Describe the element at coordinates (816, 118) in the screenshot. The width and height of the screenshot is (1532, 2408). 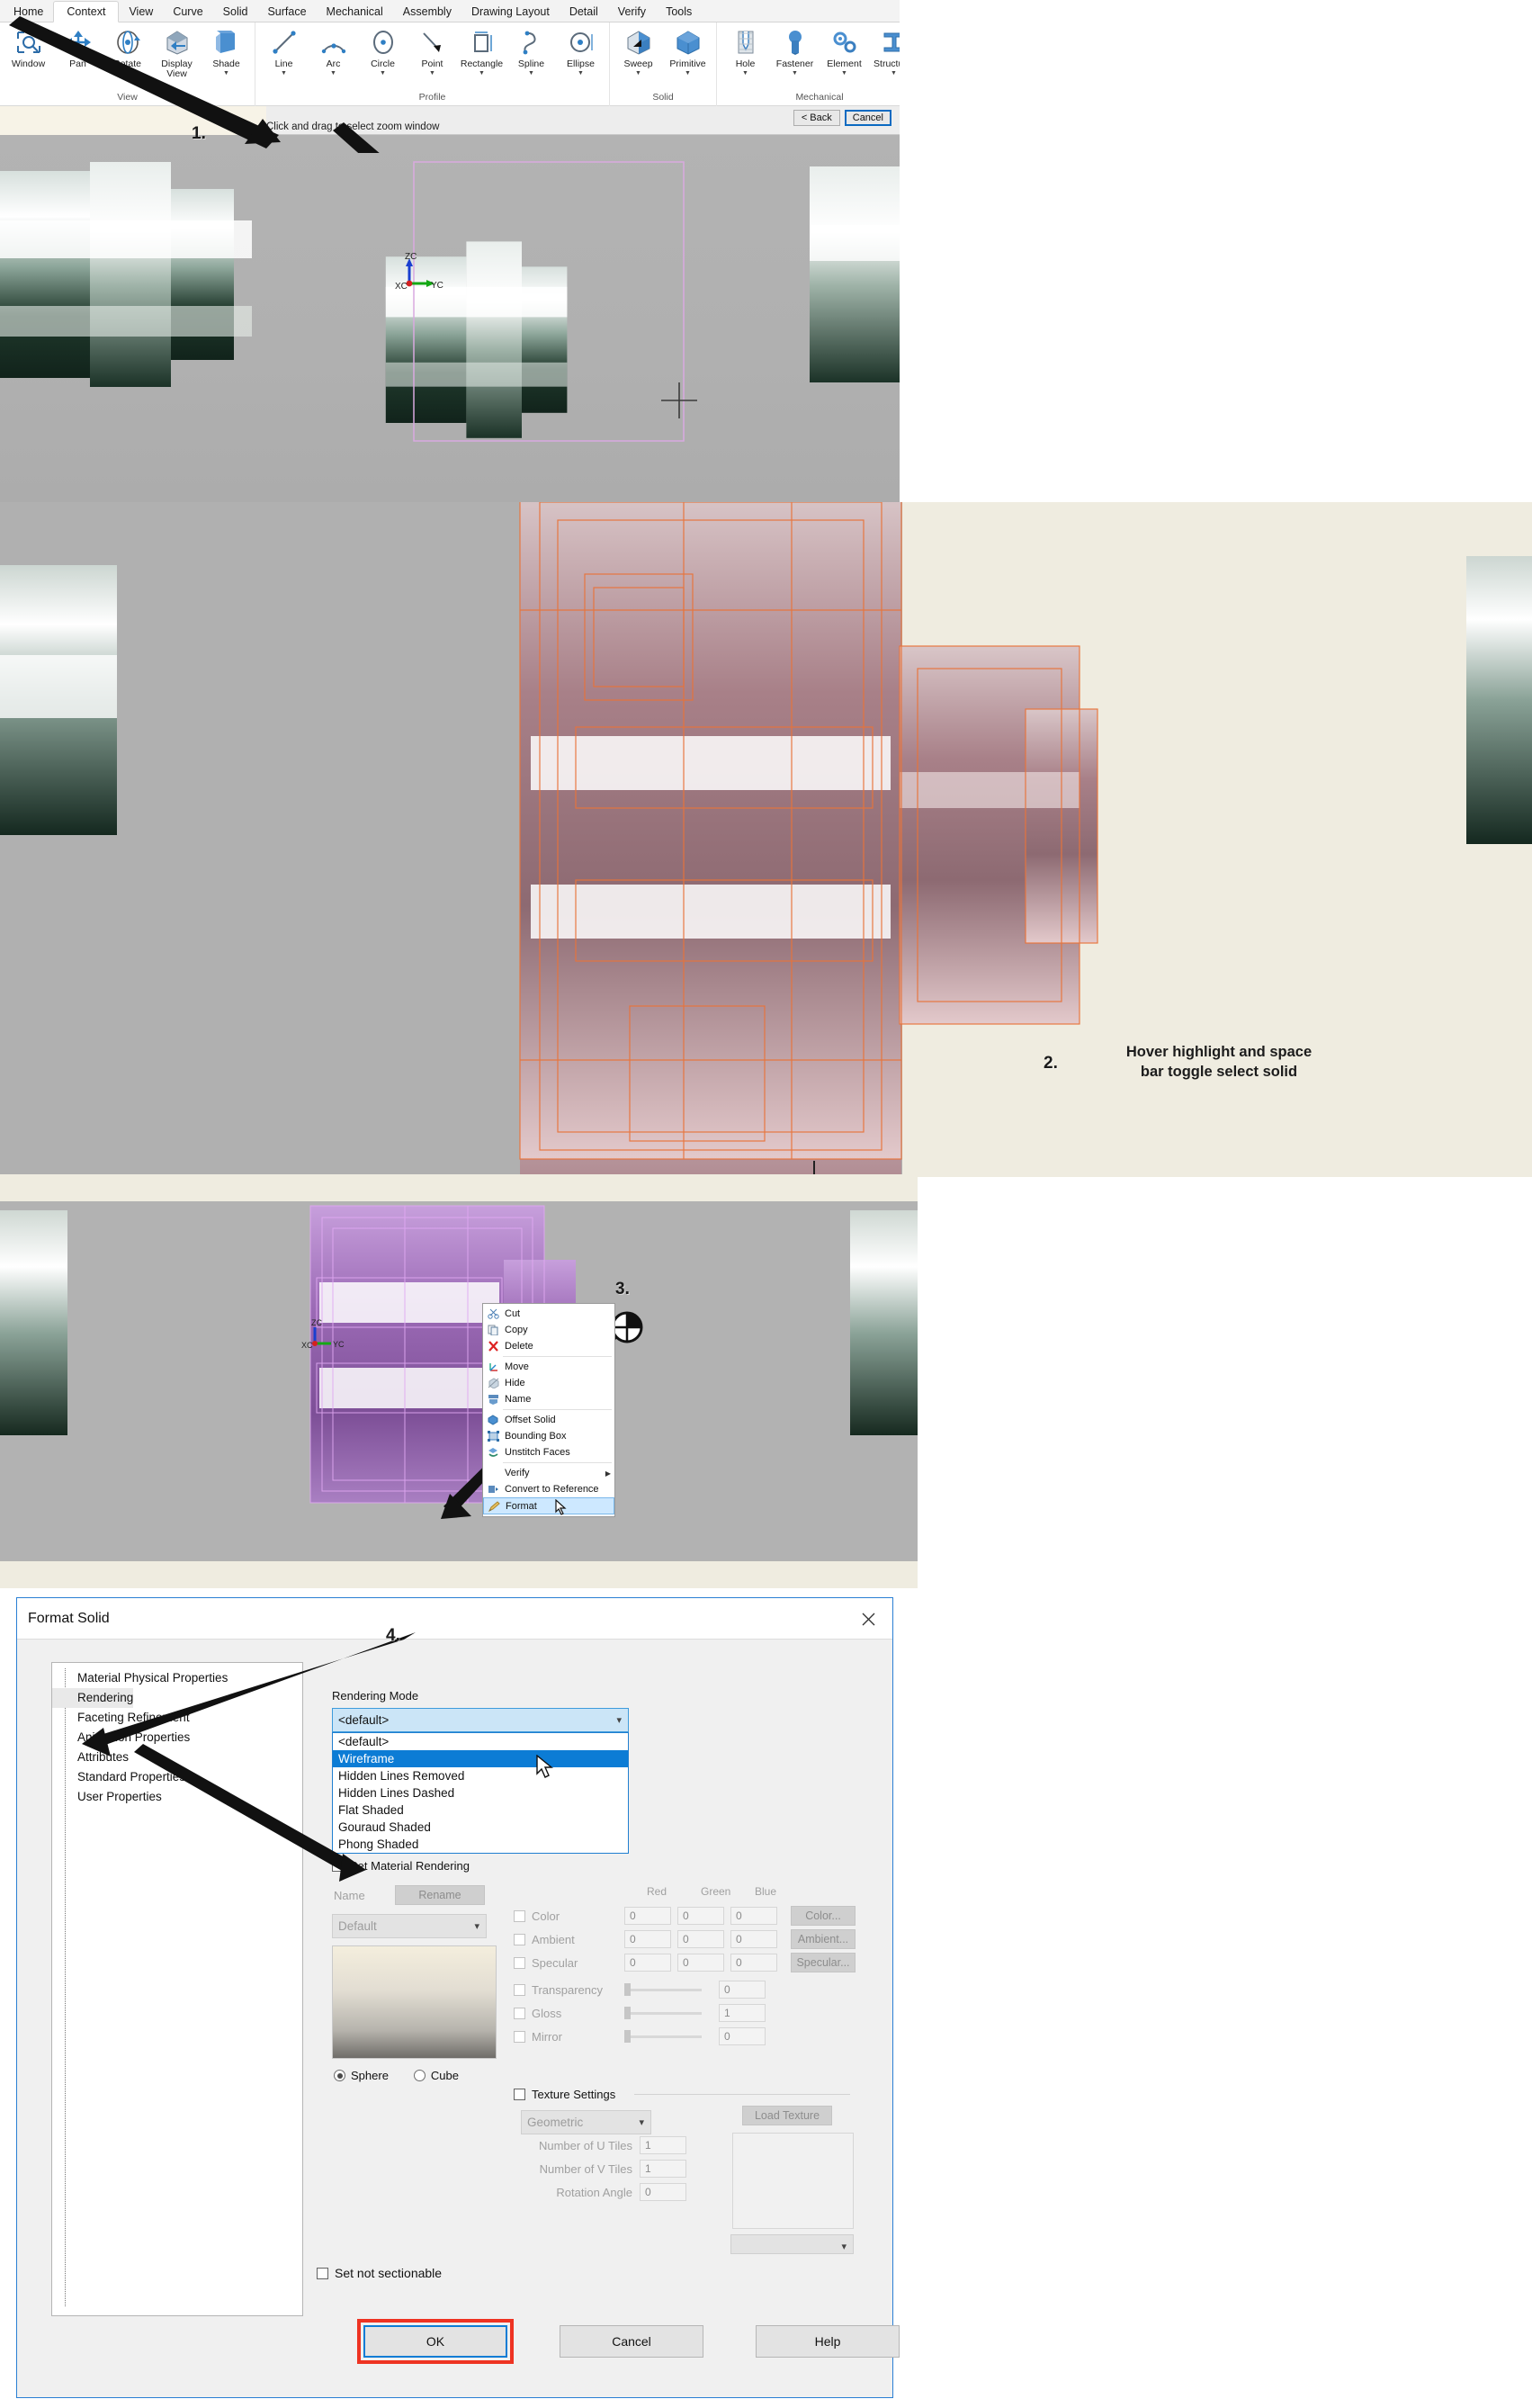
I see `back-button: < Back` at that location.